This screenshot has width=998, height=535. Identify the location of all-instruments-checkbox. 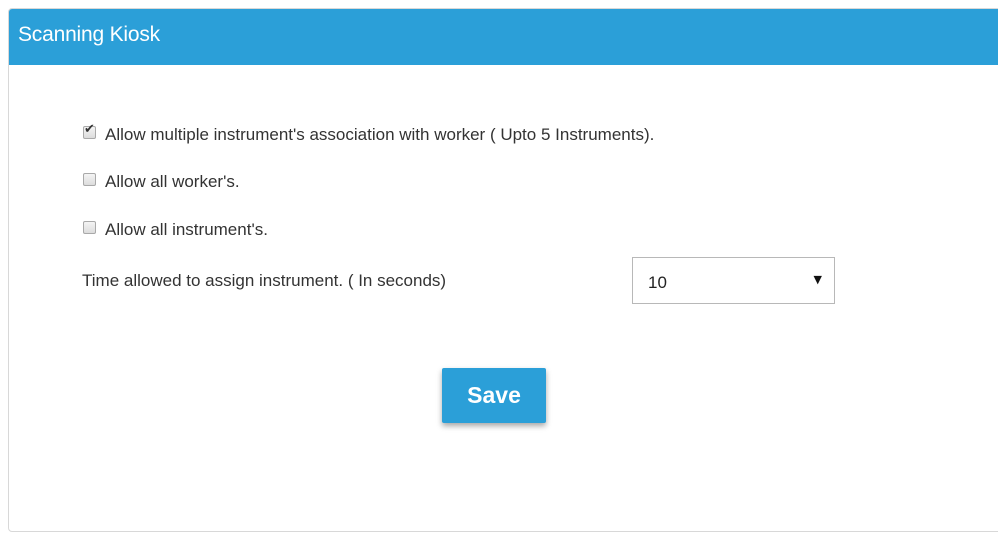
(89, 227).